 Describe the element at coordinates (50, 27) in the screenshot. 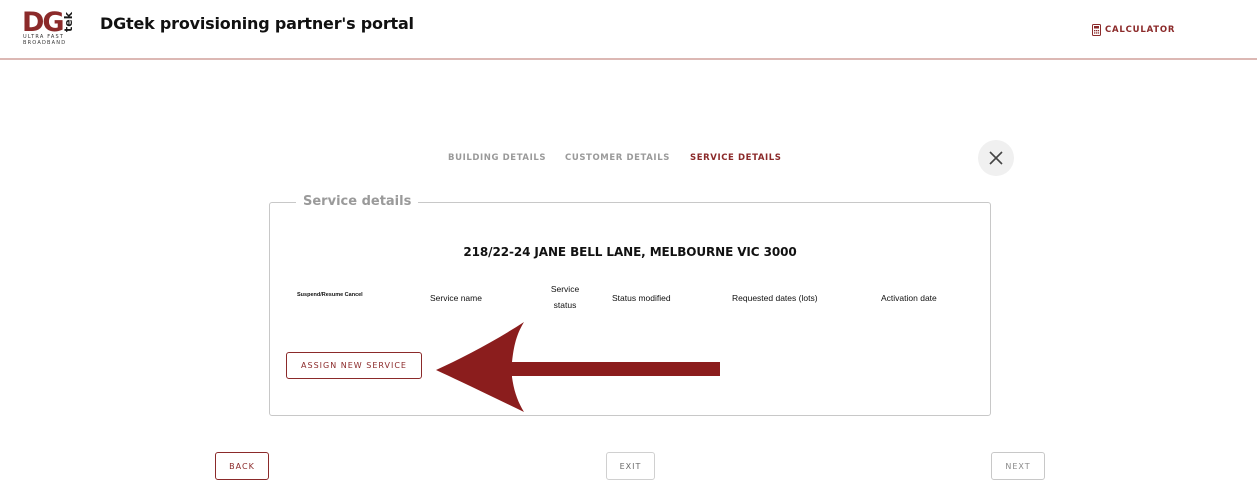

I see `dgtek-logo: DG tek ULTRA FAST BROADBAND` at that location.